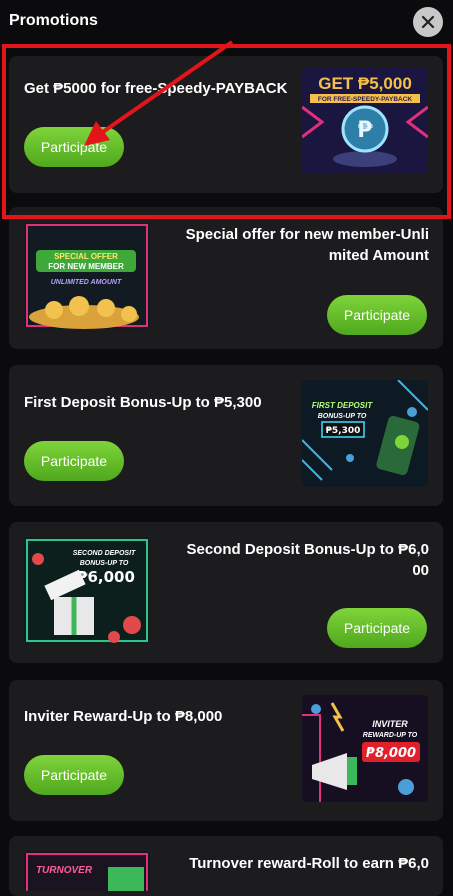 Image resolution: width=453 pixels, height=896 pixels. What do you see at coordinates (365, 433) in the screenshot?
I see `promo-image: FIRST DEPOSIT BONUS-UP TO ₱5,300` at bounding box center [365, 433].